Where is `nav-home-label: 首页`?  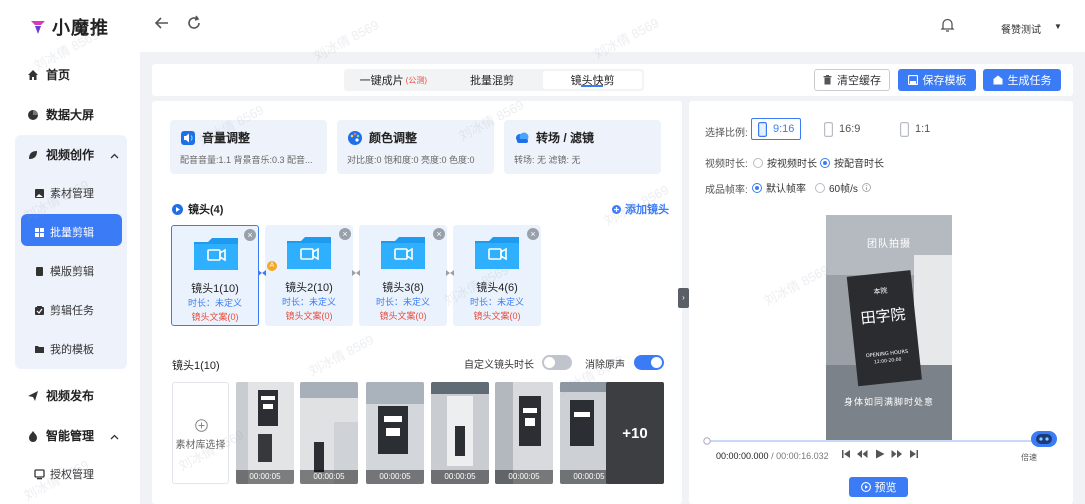 nav-home-label: 首页 is located at coordinates (58, 75).